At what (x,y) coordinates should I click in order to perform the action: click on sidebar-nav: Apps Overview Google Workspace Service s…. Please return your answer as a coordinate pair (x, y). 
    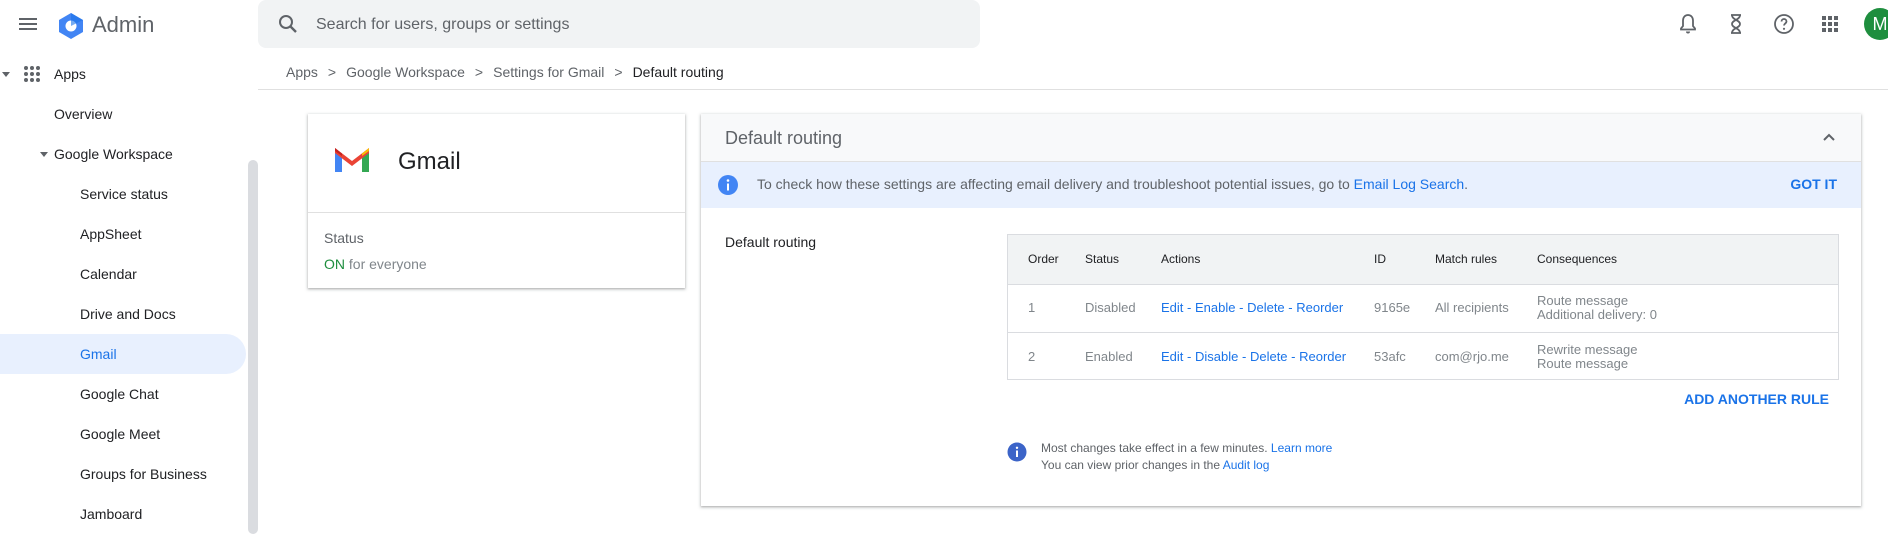
    Looking at the image, I should click on (129, 294).